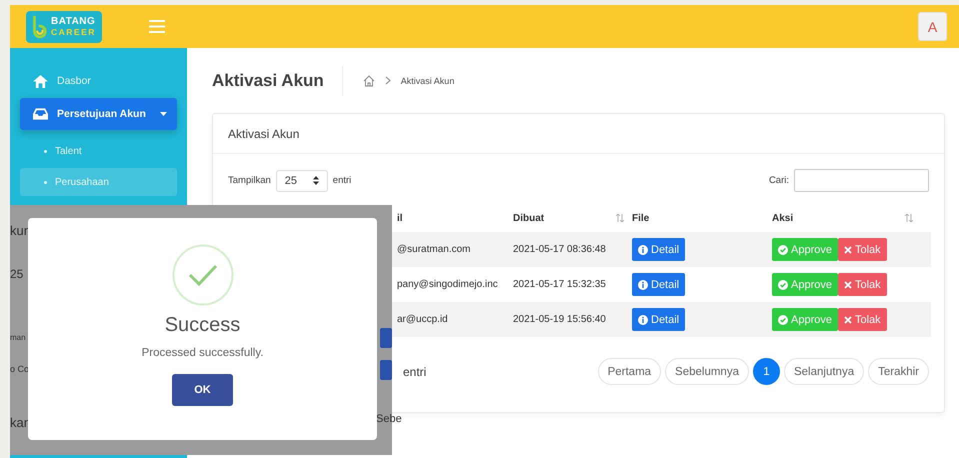 The width and height of the screenshot is (959, 458). Describe the element at coordinates (17, 274) in the screenshot. I see `cropped-text: 25` at that location.